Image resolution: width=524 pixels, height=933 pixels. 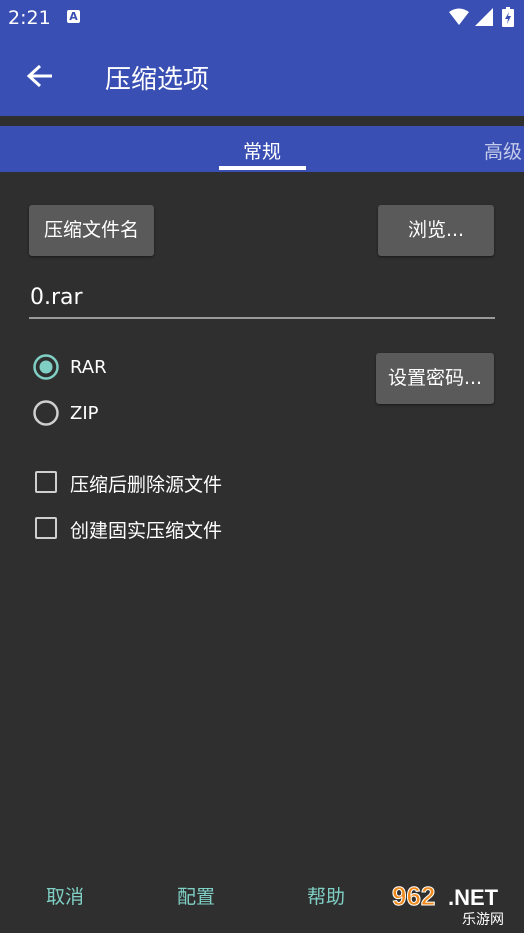 I want to click on appbar-divider, so click(x=262, y=121).